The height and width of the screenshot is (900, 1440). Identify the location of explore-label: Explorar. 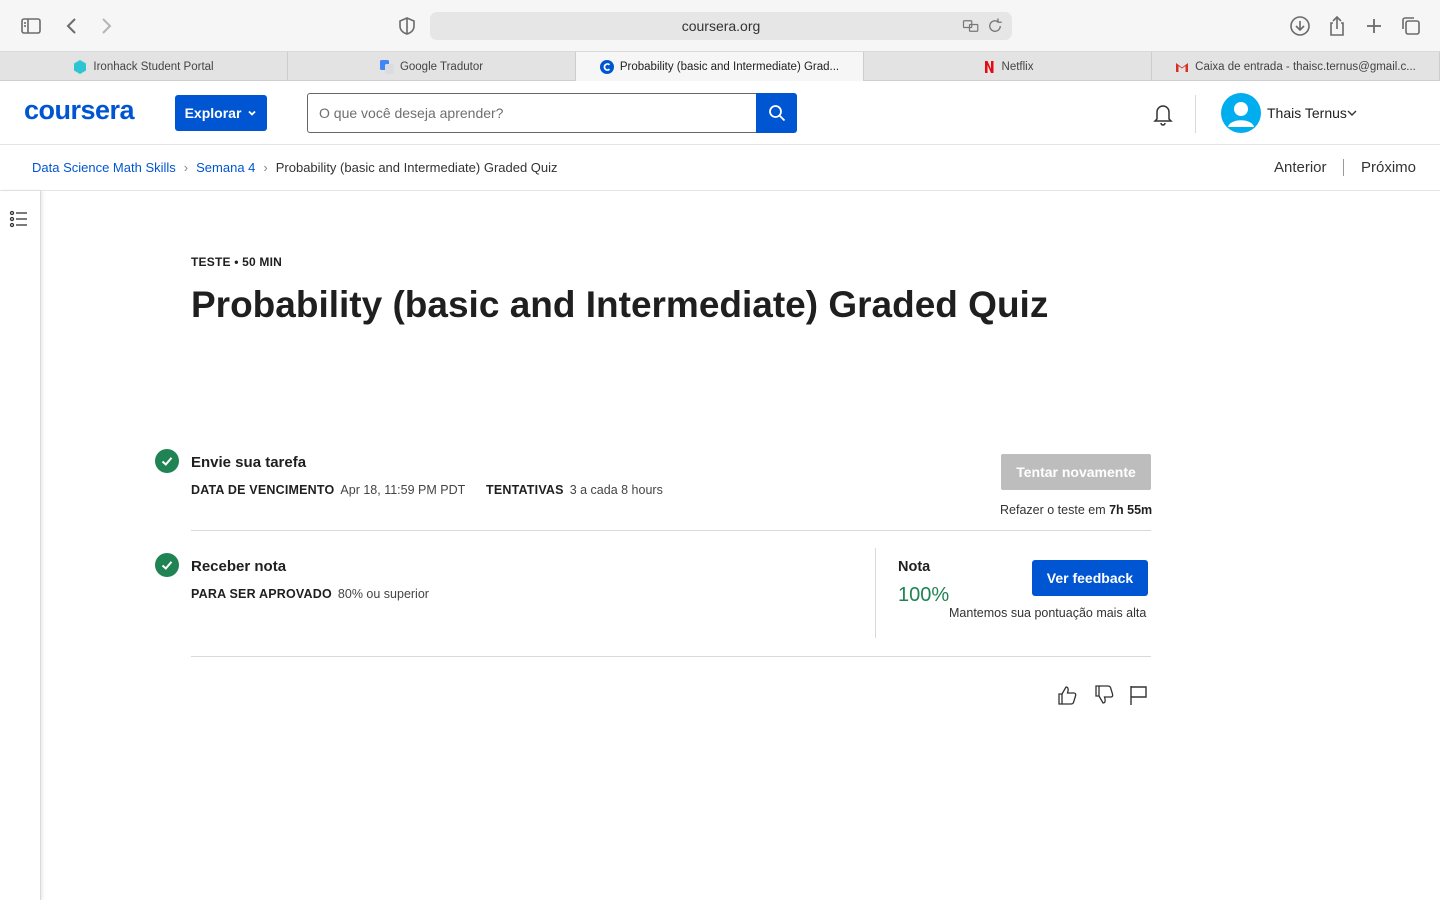
(213, 113).